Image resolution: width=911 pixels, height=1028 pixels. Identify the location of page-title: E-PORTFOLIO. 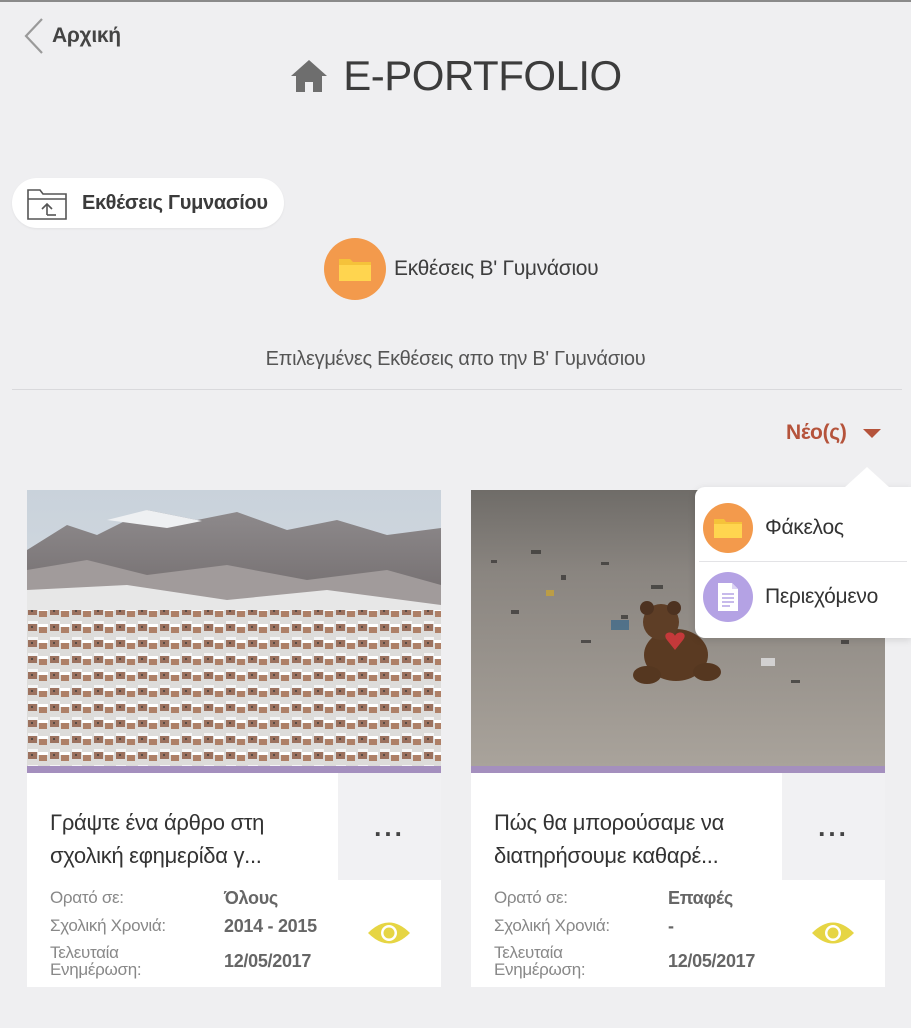
(482, 75).